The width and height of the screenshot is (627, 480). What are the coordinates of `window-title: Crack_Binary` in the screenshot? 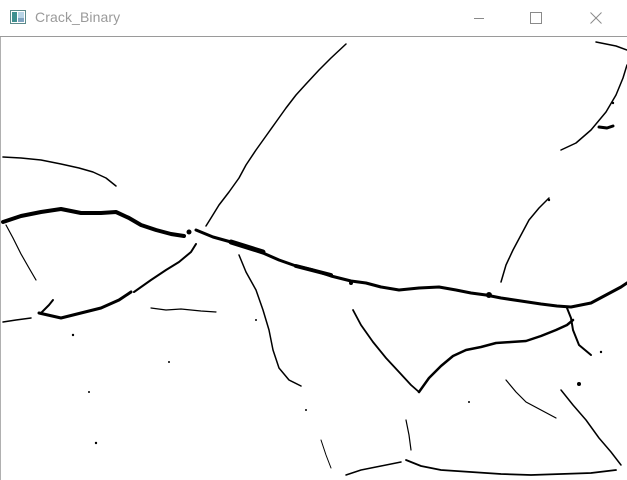 It's located at (78, 17).